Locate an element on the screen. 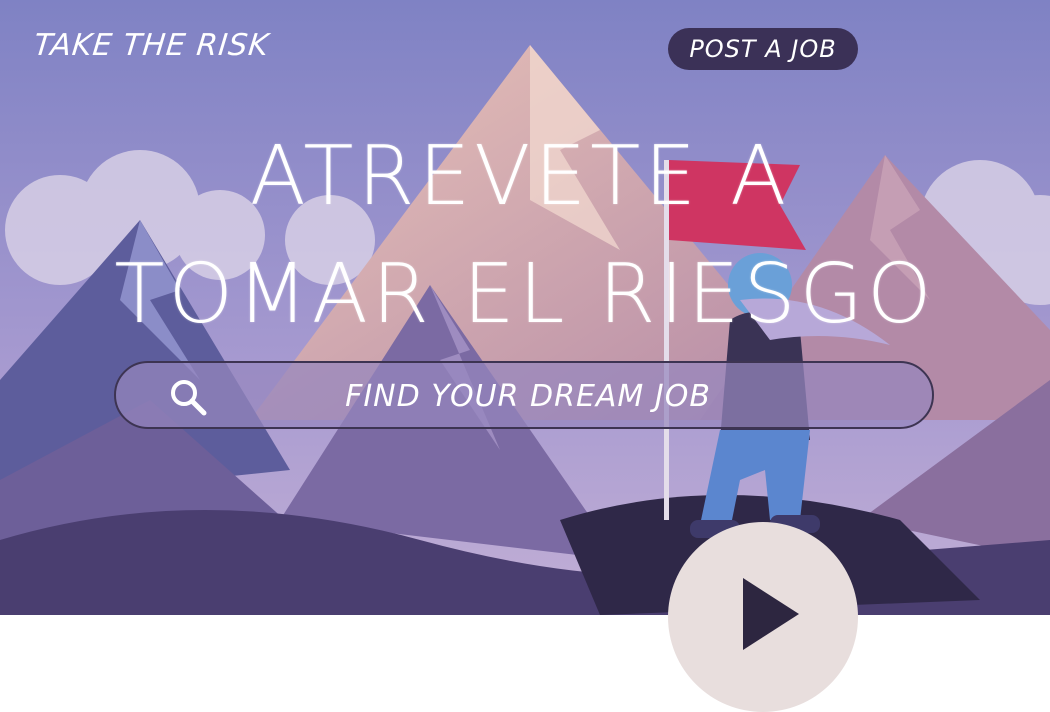  play-video-button is located at coordinates (763, 617).